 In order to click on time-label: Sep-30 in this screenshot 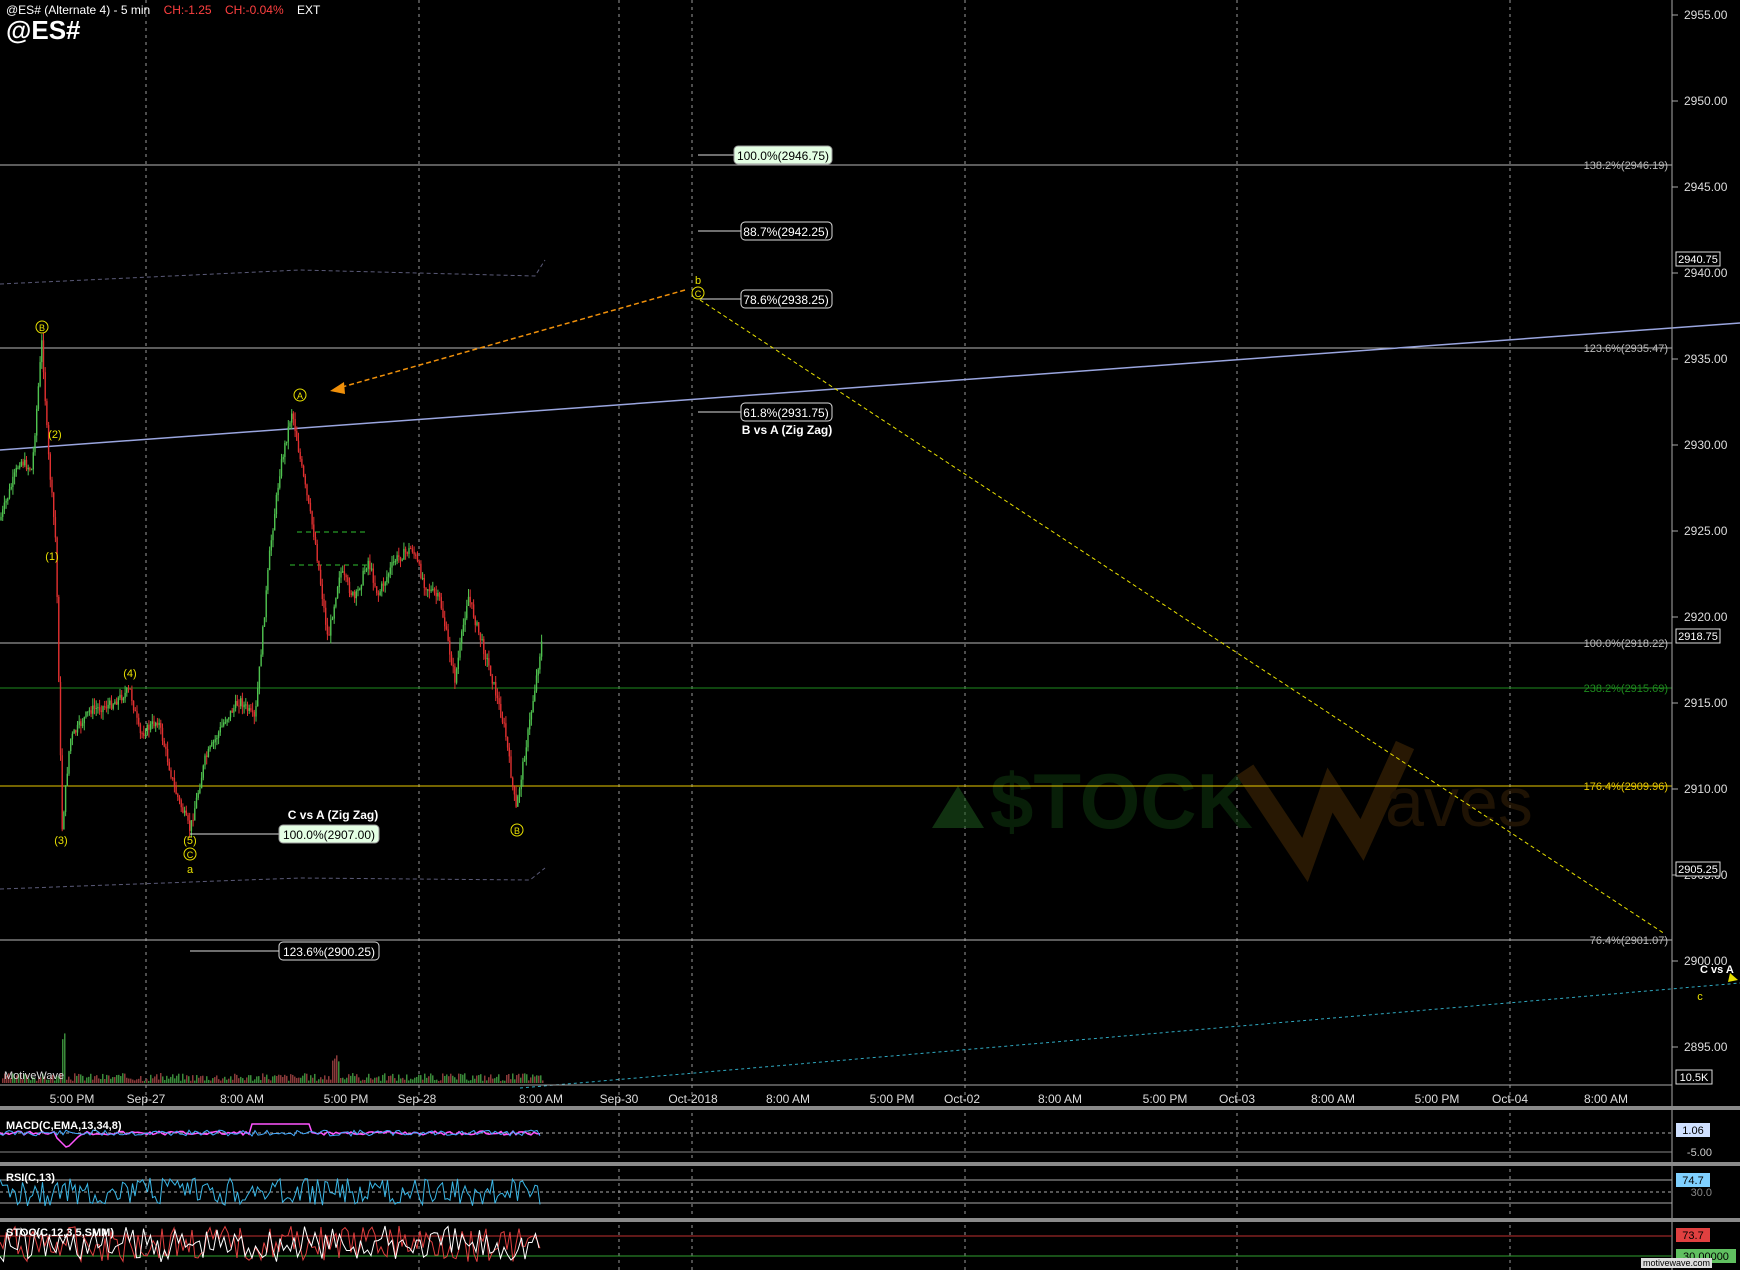, I will do `click(619, 1099)`.